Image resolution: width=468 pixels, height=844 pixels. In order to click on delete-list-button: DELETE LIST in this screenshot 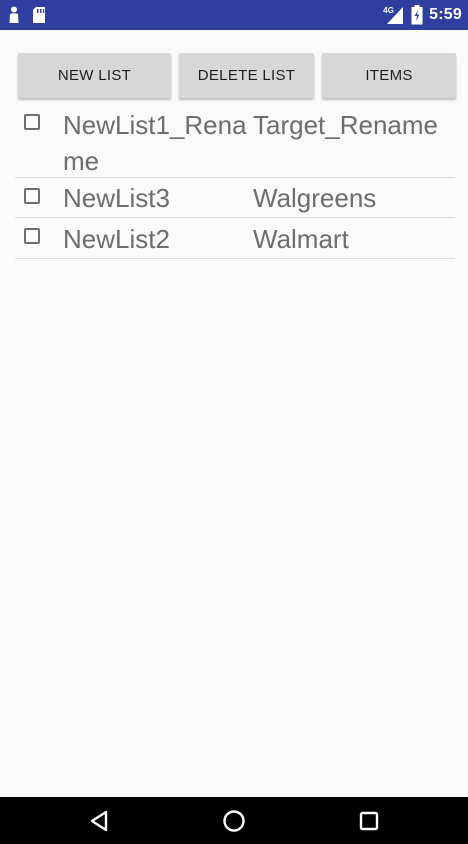, I will do `click(246, 75)`.